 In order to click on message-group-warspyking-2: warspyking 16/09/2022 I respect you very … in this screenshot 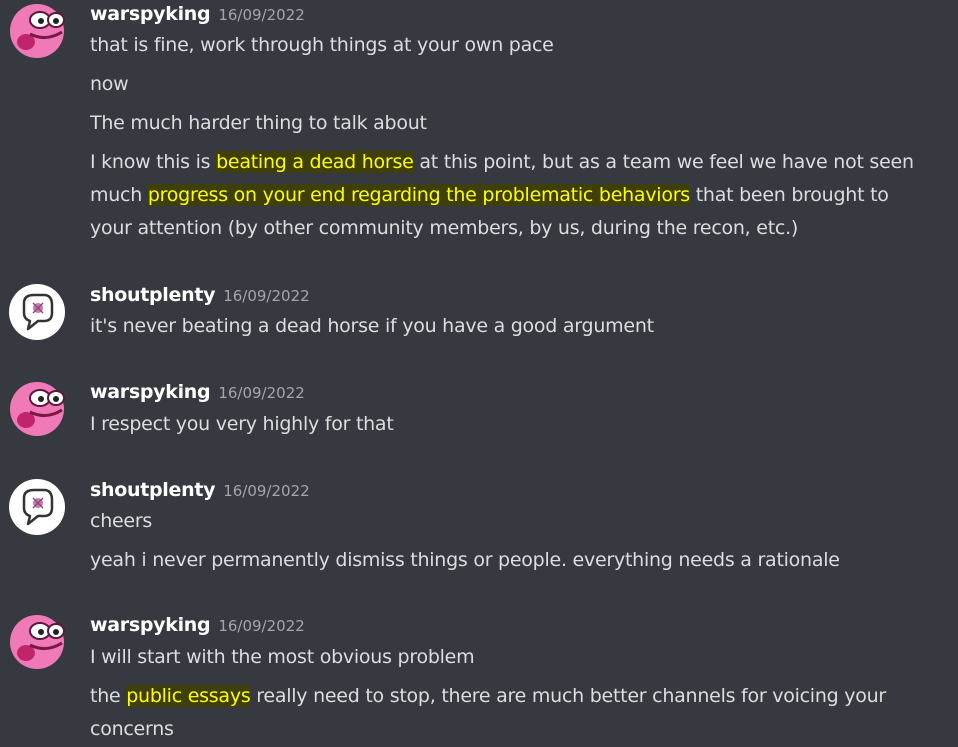, I will do `click(479, 413)`.